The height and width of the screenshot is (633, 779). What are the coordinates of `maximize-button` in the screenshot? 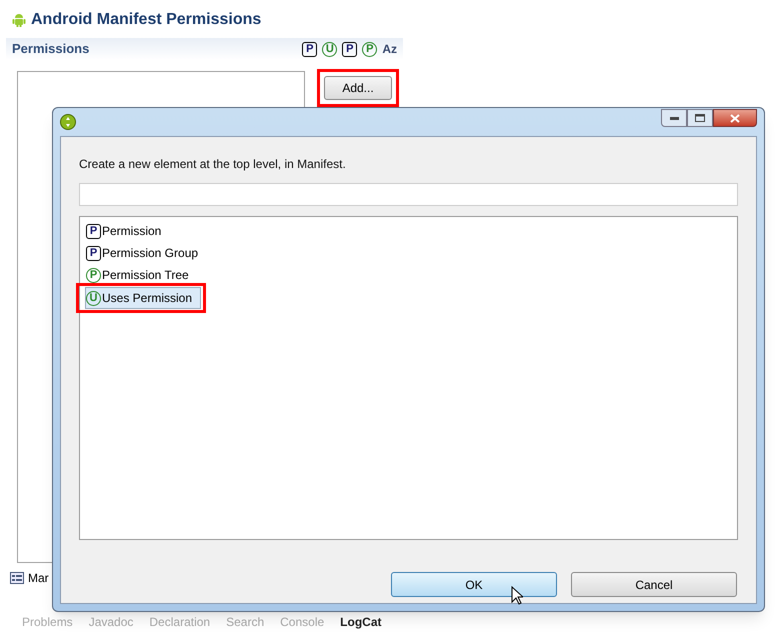 It's located at (700, 118).